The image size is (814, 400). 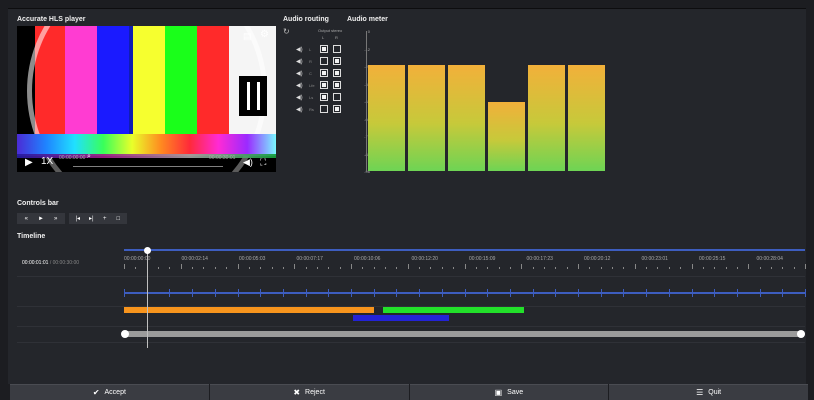 What do you see at coordinates (125, 334) in the screenshot?
I see `scrollbar-start-handle` at bounding box center [125, 334].